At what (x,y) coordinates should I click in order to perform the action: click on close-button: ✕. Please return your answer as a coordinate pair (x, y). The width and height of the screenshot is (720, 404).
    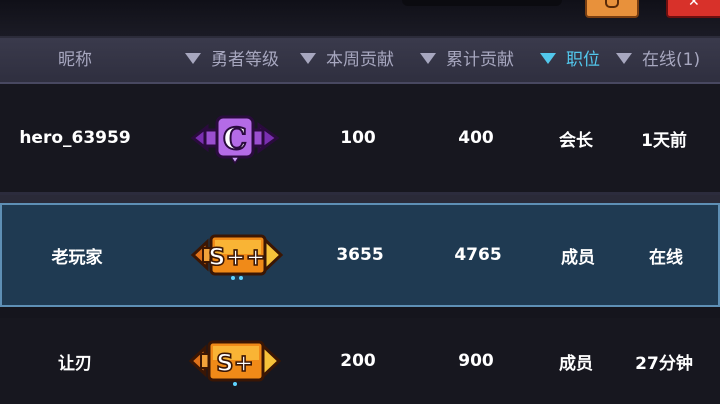
    Looking at the image, I should click on (693, 9).